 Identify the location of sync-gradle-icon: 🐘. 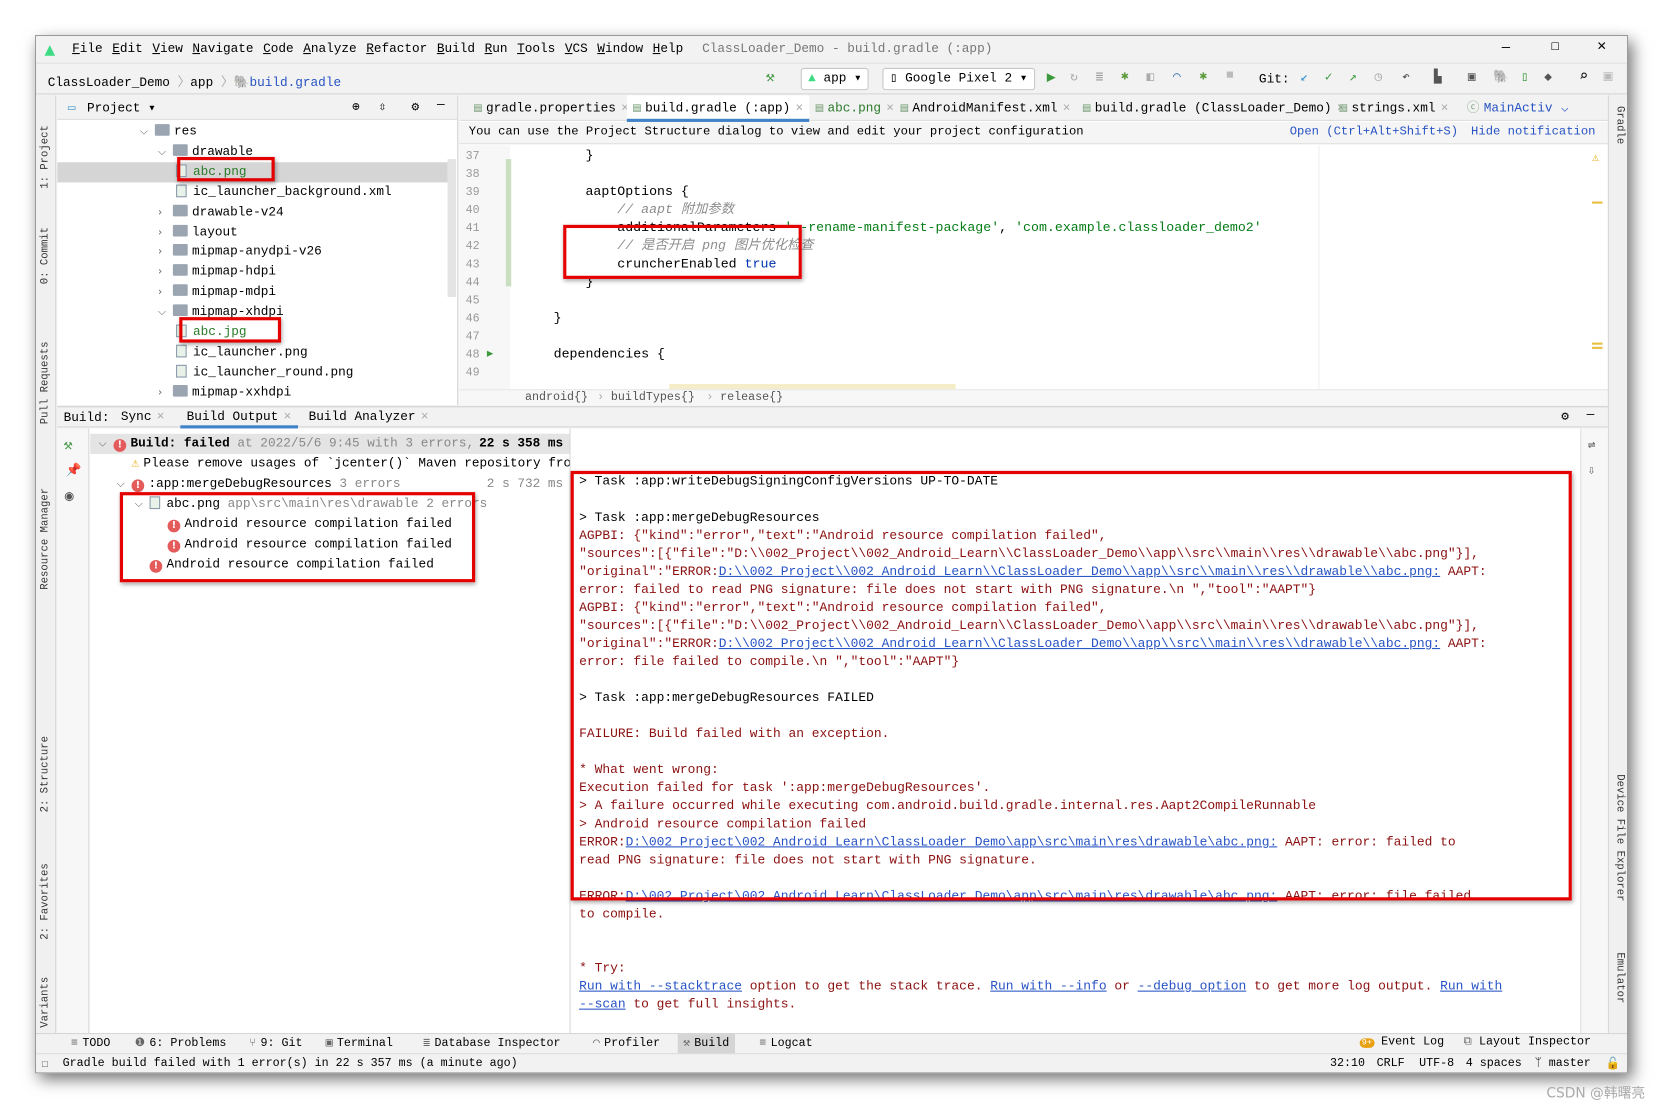
(1501, 77).